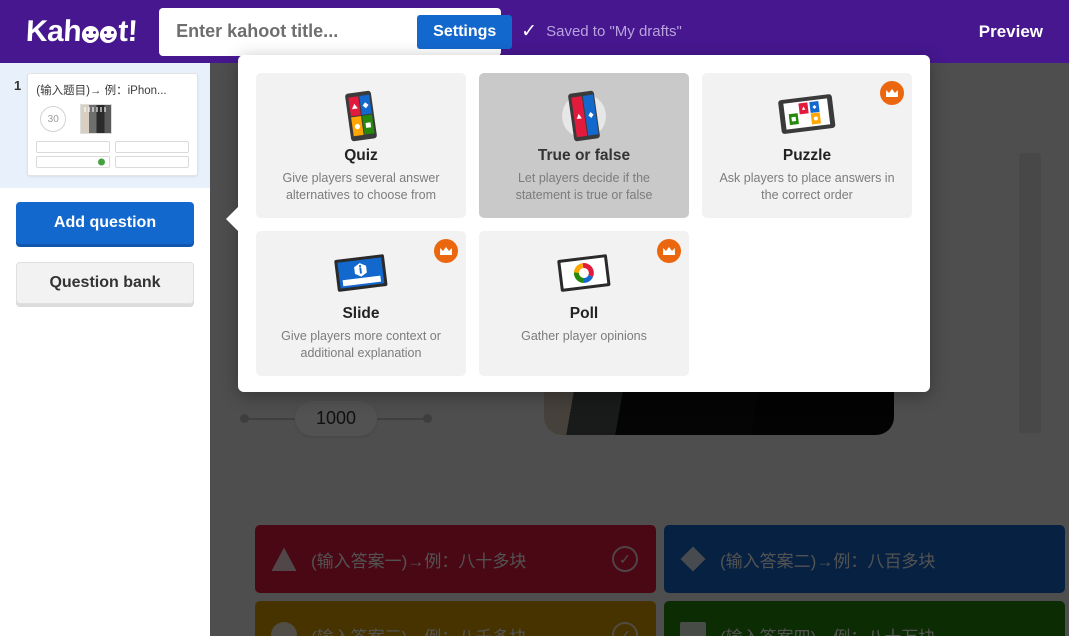 Image resolution: width=1069 pixels, height=636 pixels. What do you see at coordinates (105, 223) in the screenshot?
I see `add-question-button: Add question` at bounding box center [105, 223].